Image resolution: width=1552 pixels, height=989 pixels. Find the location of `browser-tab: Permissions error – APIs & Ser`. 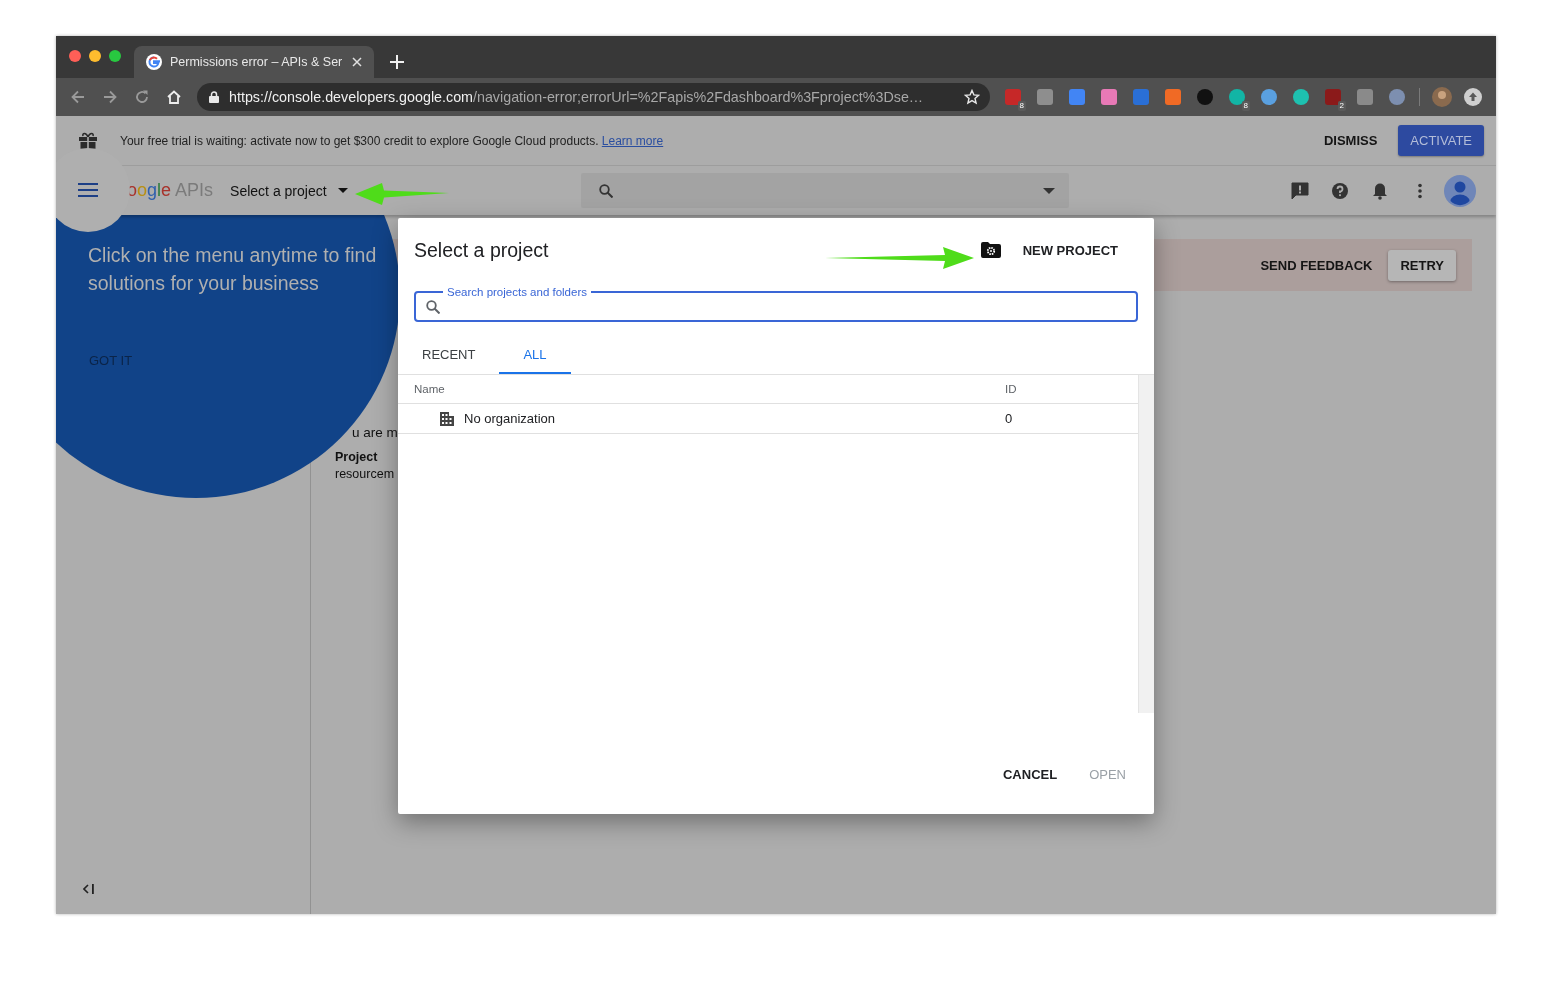

browser-tab: Permissions error – APIs & Ser is located at coordinates (254, 62).